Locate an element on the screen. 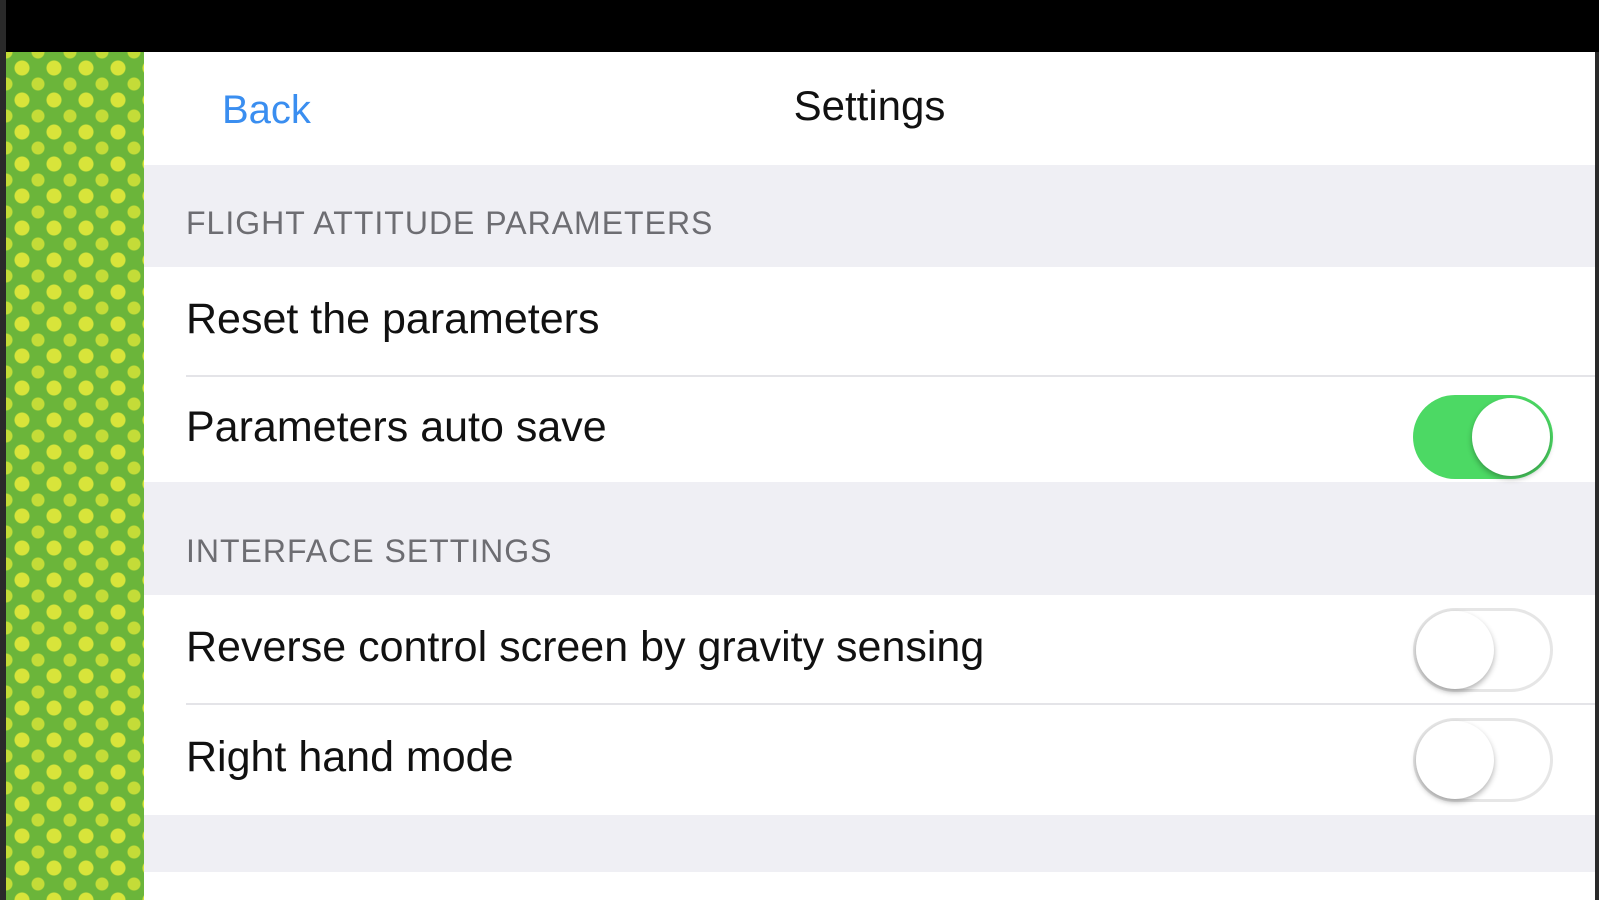  right-hand-mode-toggle is located at coordinates (1483, 760).